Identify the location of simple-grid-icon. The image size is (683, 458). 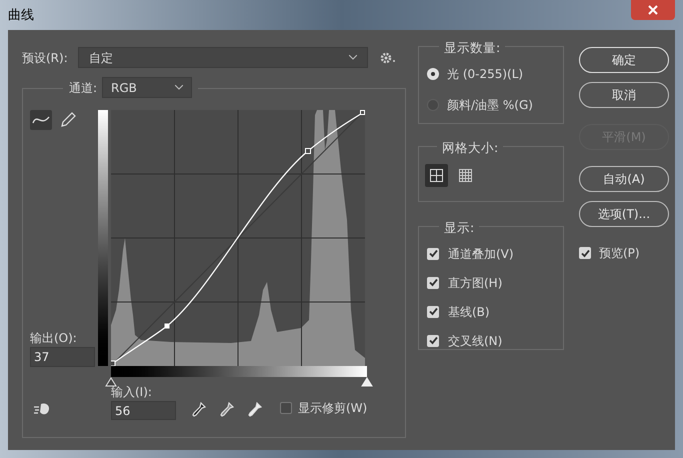
(436, 175).